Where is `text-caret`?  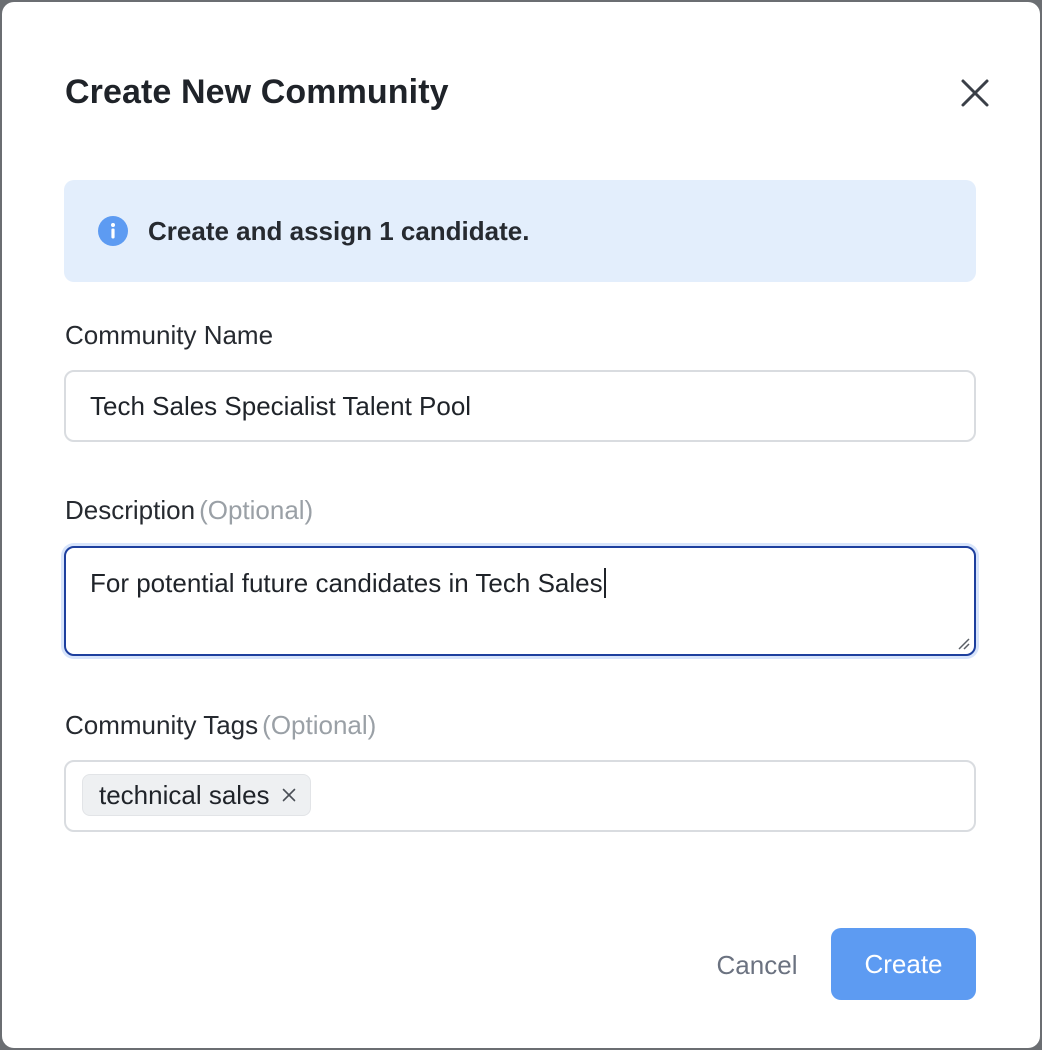 text-caret is located at coordinates (604, 583).